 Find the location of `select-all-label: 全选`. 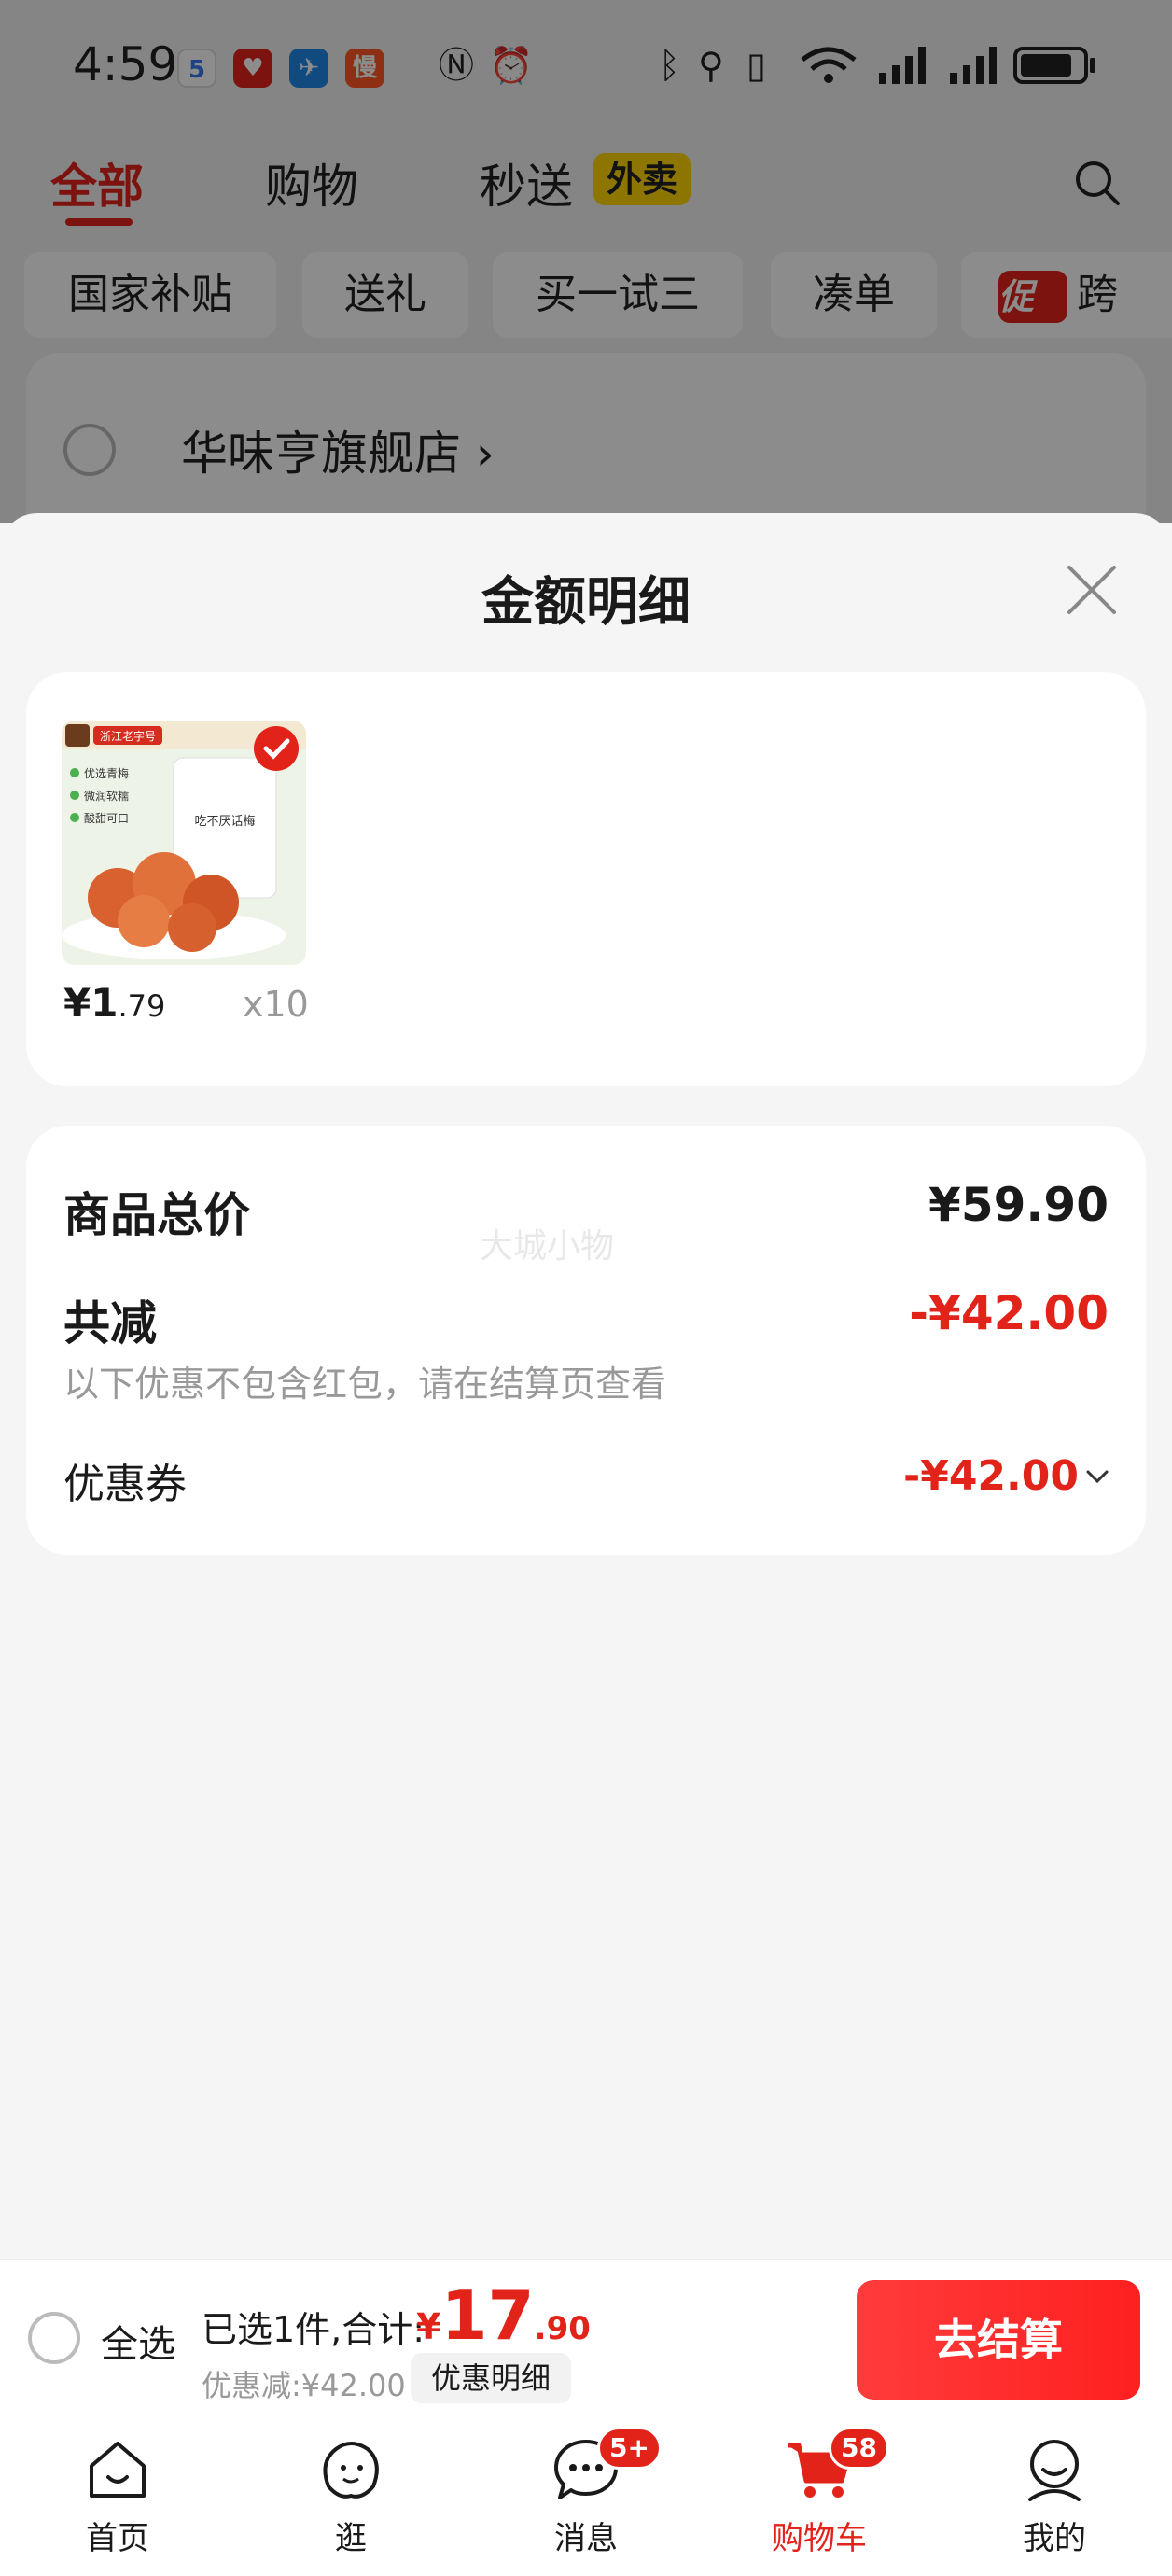

select-all-label: 全选 is located at coordinates (138, 2341).